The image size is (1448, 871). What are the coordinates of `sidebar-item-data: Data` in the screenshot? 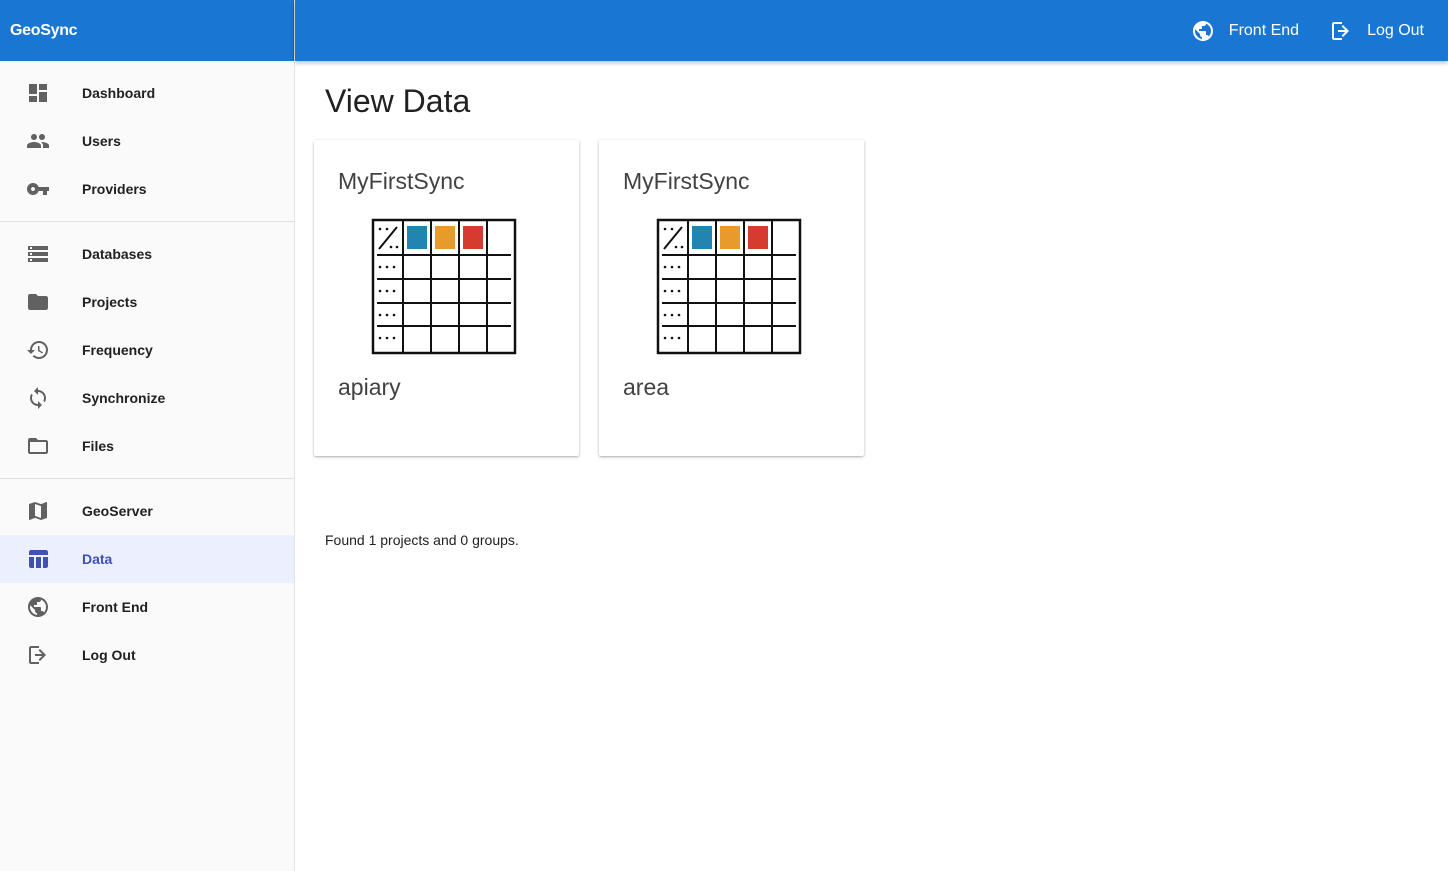 It's located at (147, 559).